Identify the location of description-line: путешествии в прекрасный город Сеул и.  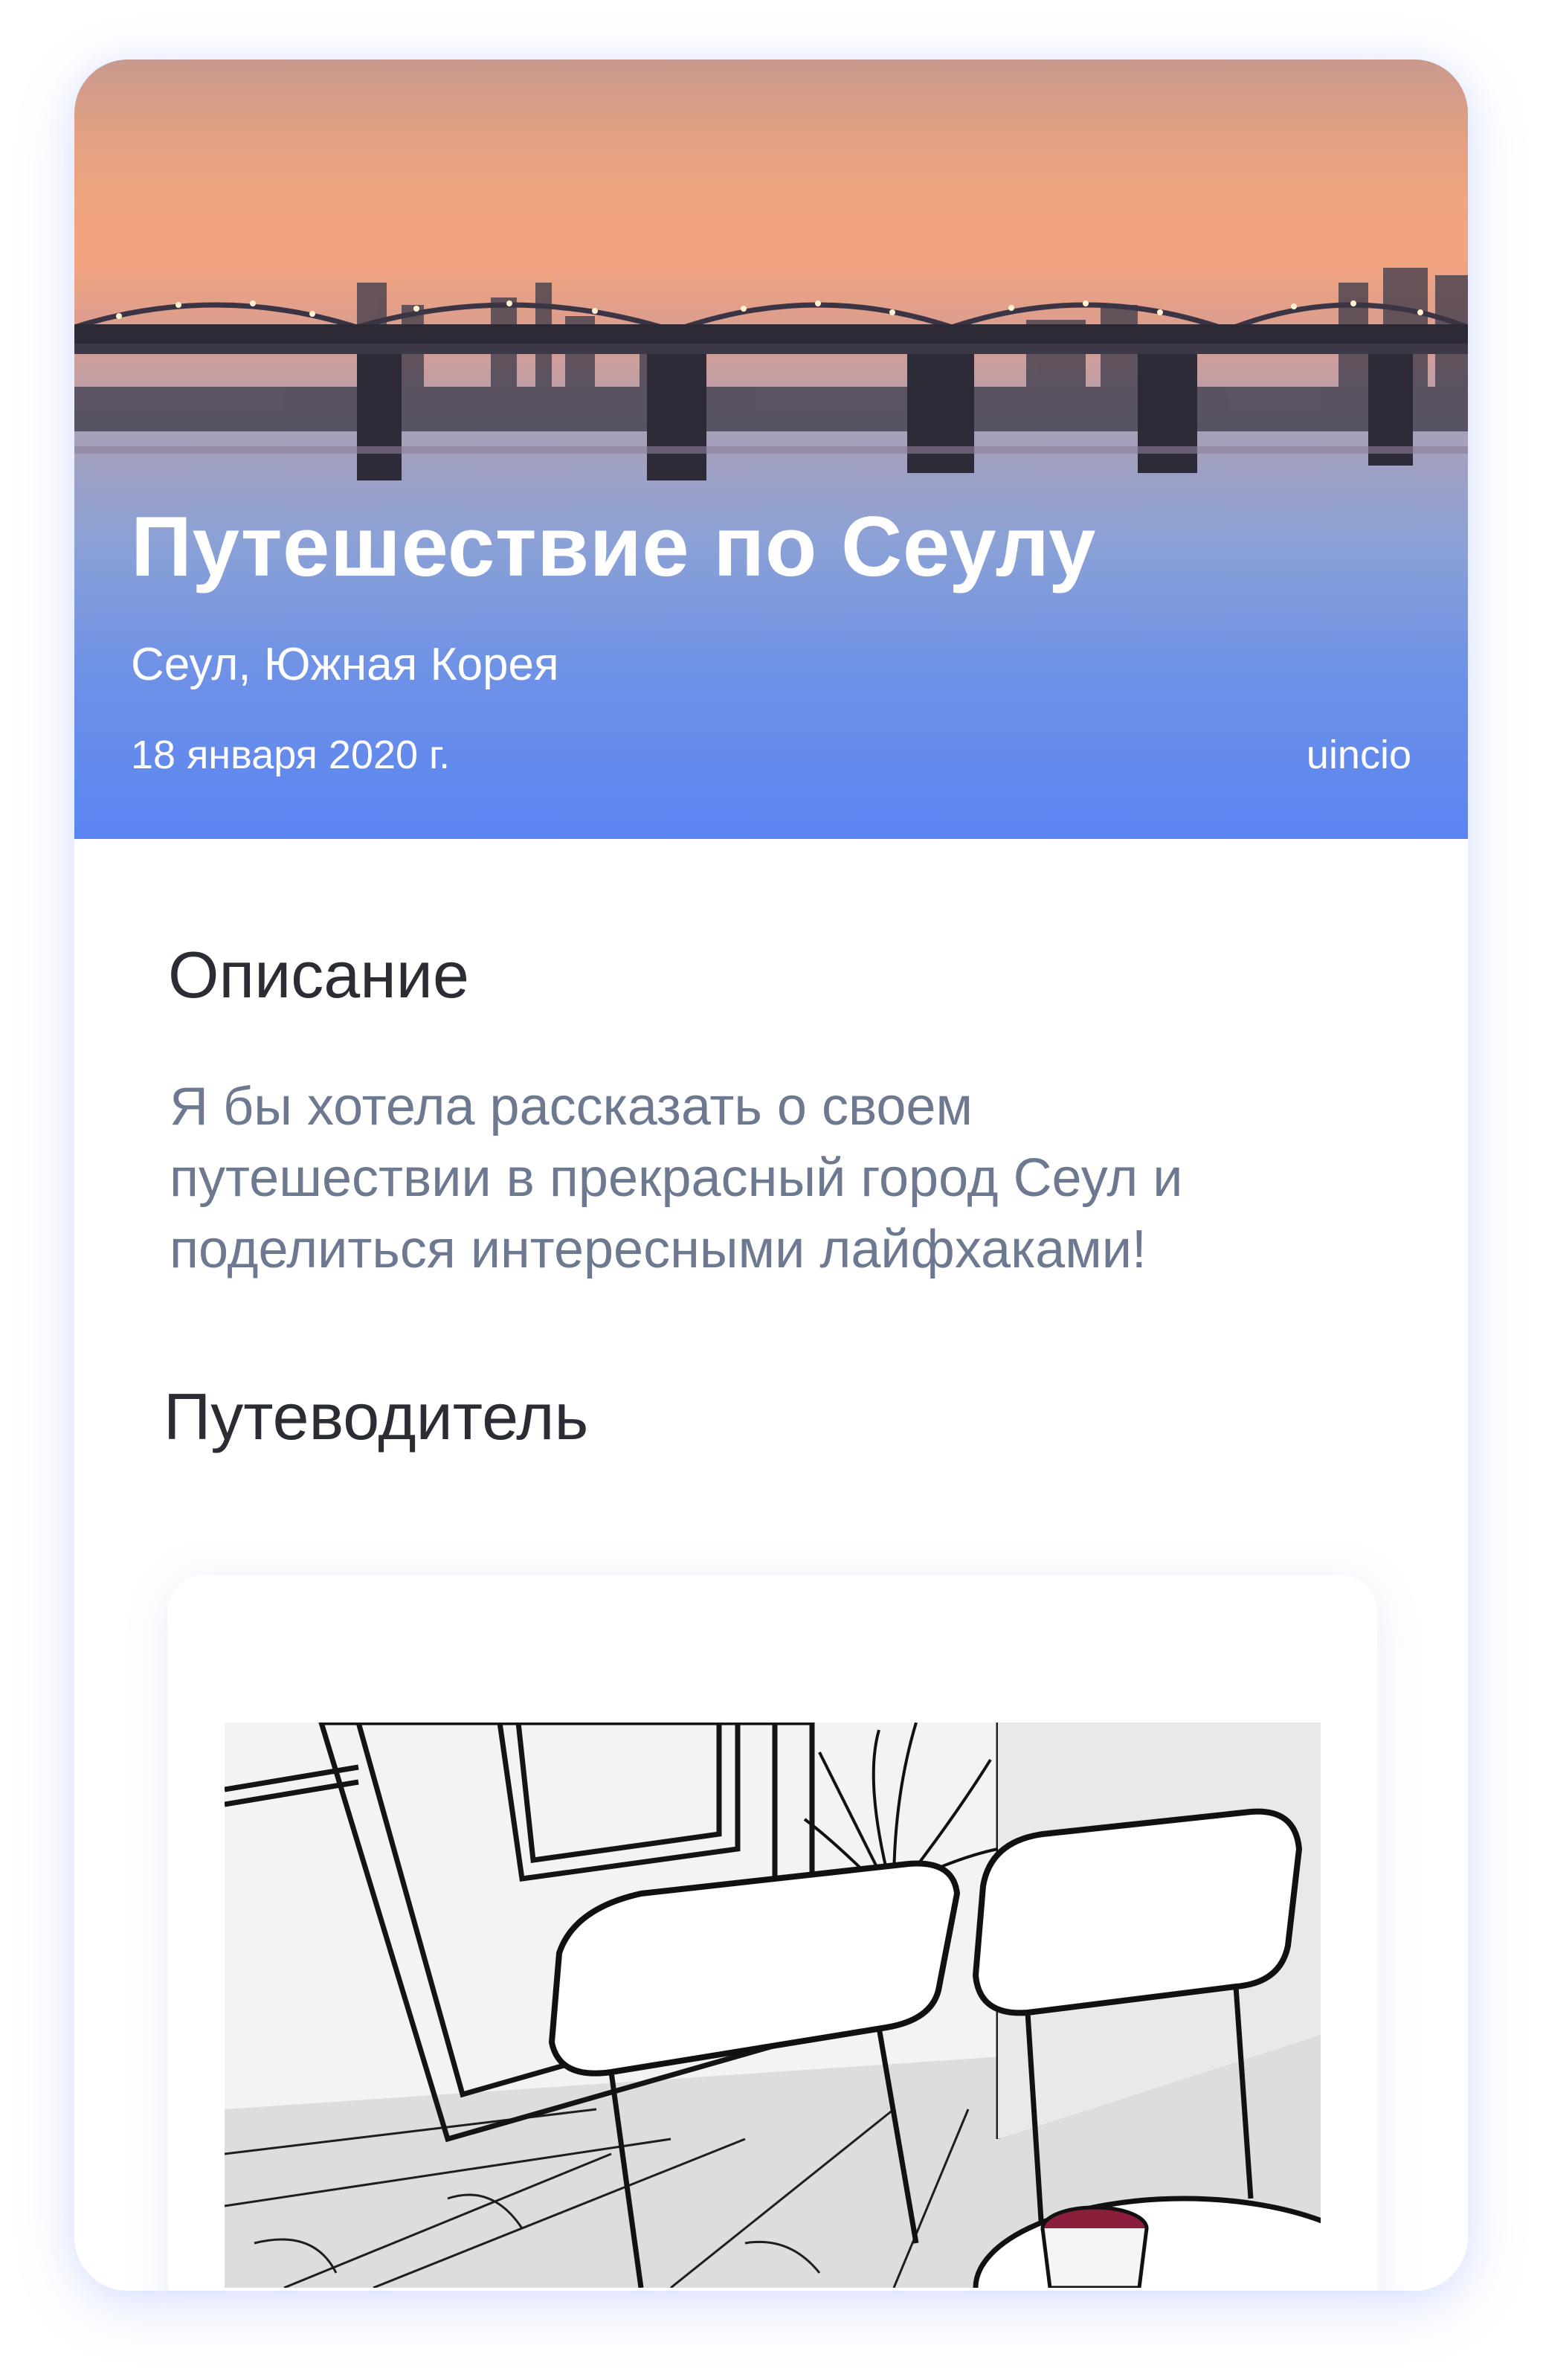
(676, 1178).